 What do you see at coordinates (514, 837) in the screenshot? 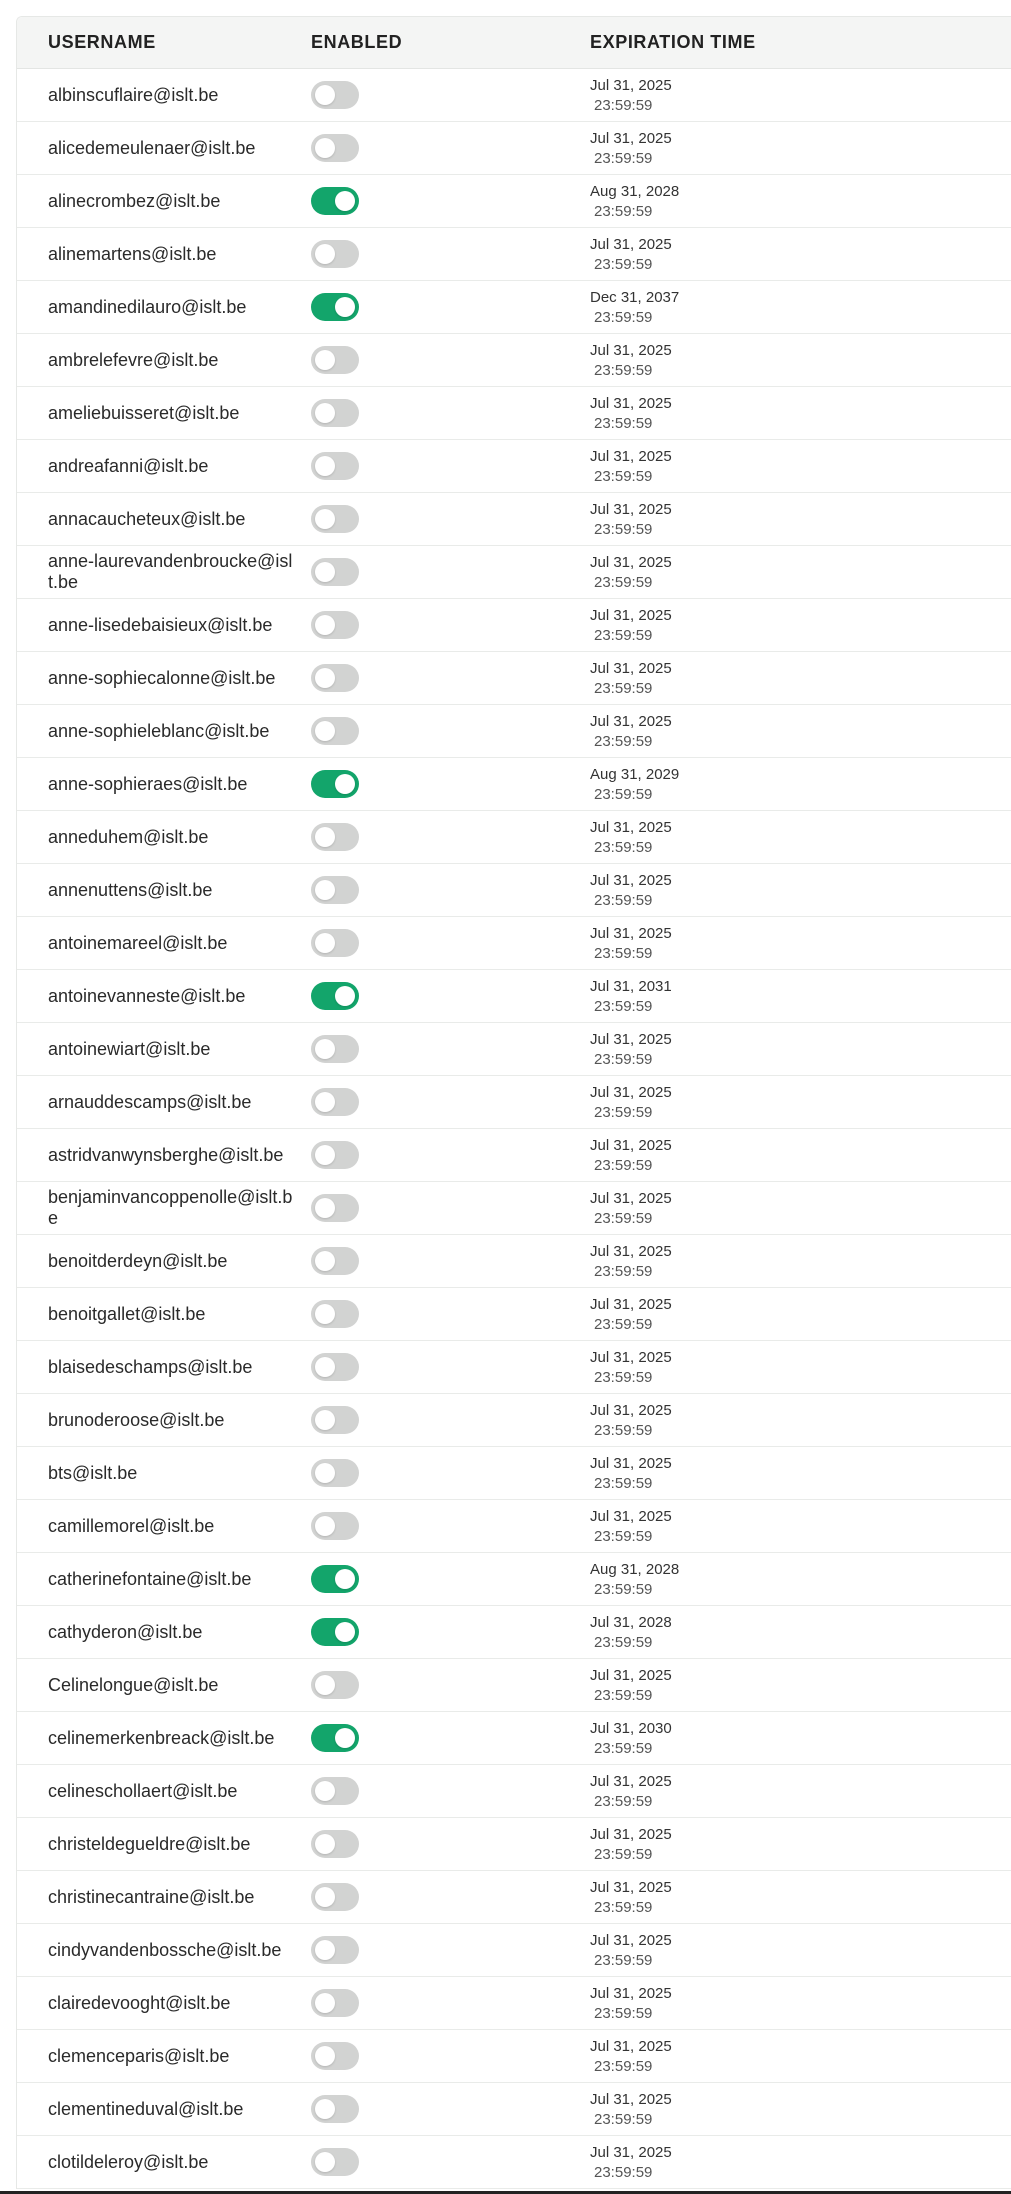
I see `table-row: anneduhem@islt.be Jul 31, 2025 23:59:59` at bounding box center [514, 837].